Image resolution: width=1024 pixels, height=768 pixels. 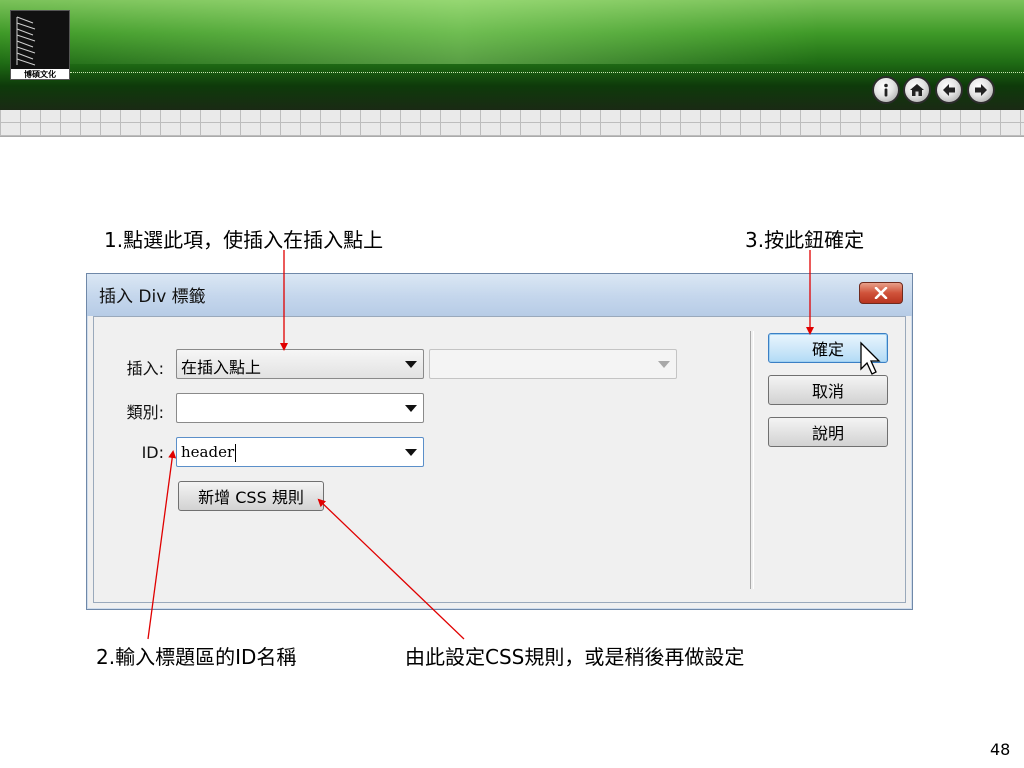 I want to click on header-banner: 博碩文化, so click(x=512, y=55).